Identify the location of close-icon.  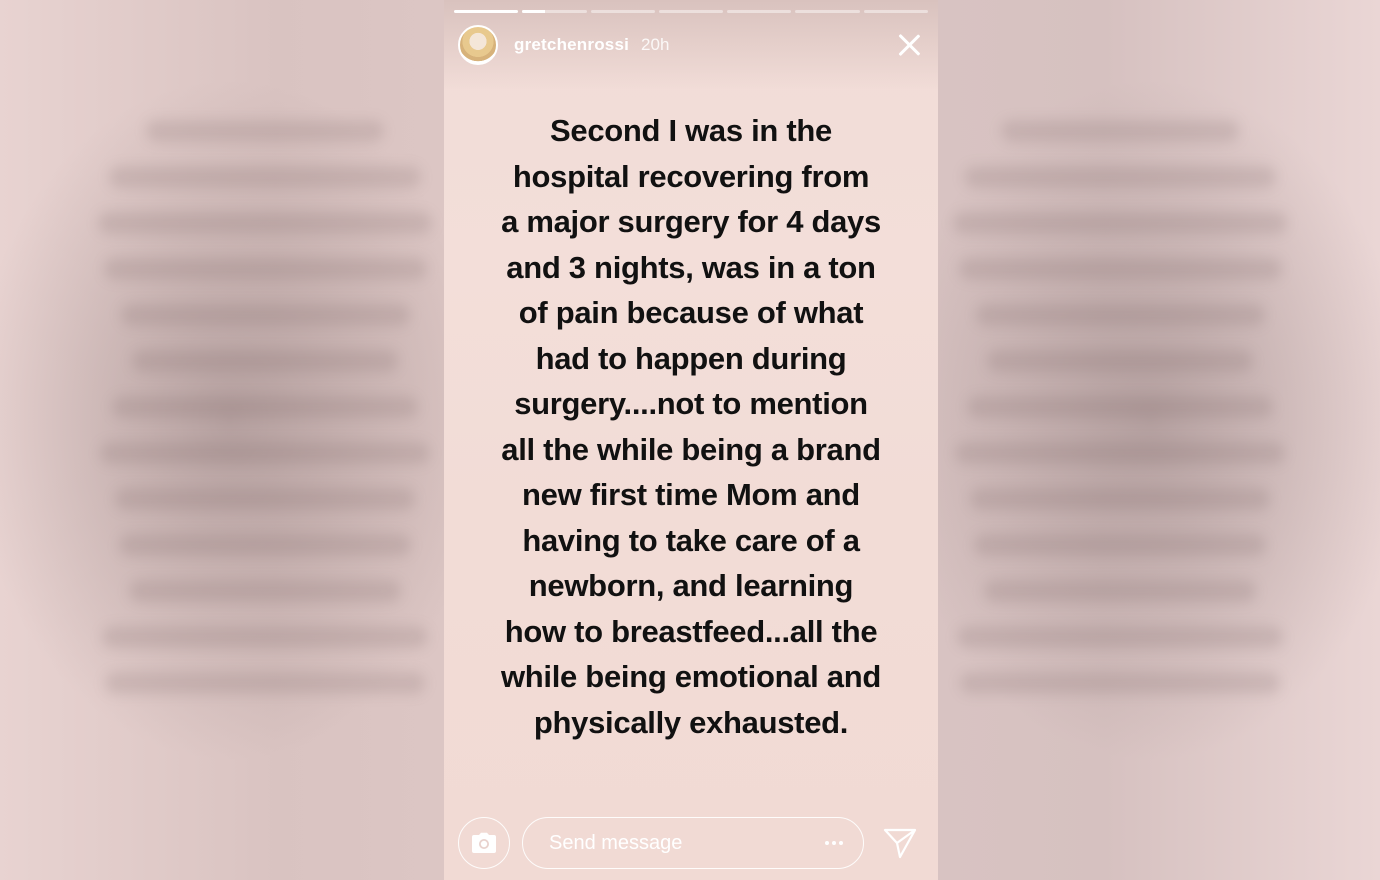
(909, 45).